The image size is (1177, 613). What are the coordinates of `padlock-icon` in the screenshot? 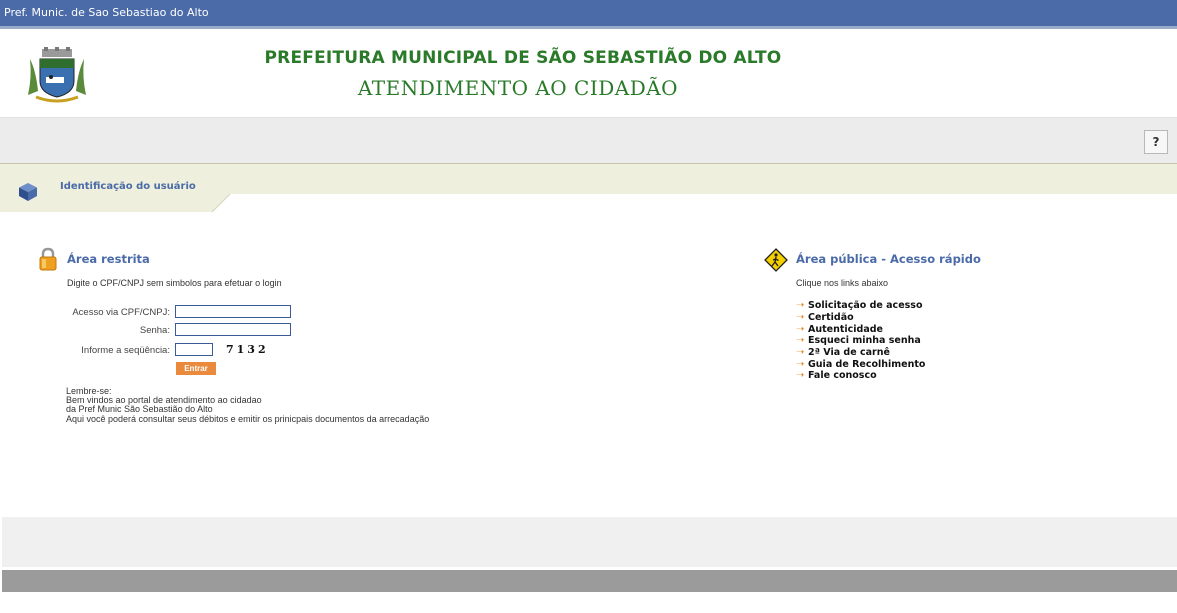 It's located at (48, 259).